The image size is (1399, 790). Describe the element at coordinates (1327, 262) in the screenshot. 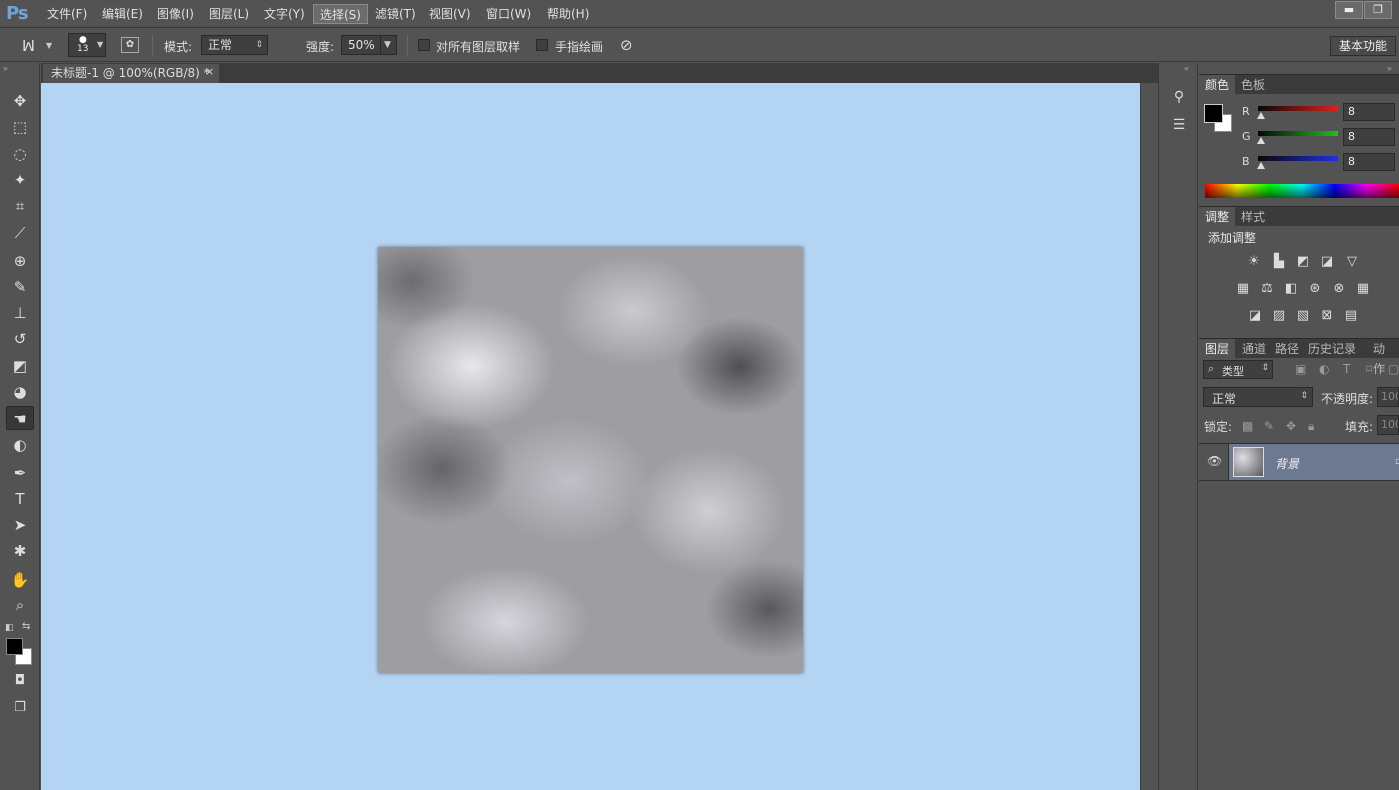

I see `exposure-icon: ◪` at that location.